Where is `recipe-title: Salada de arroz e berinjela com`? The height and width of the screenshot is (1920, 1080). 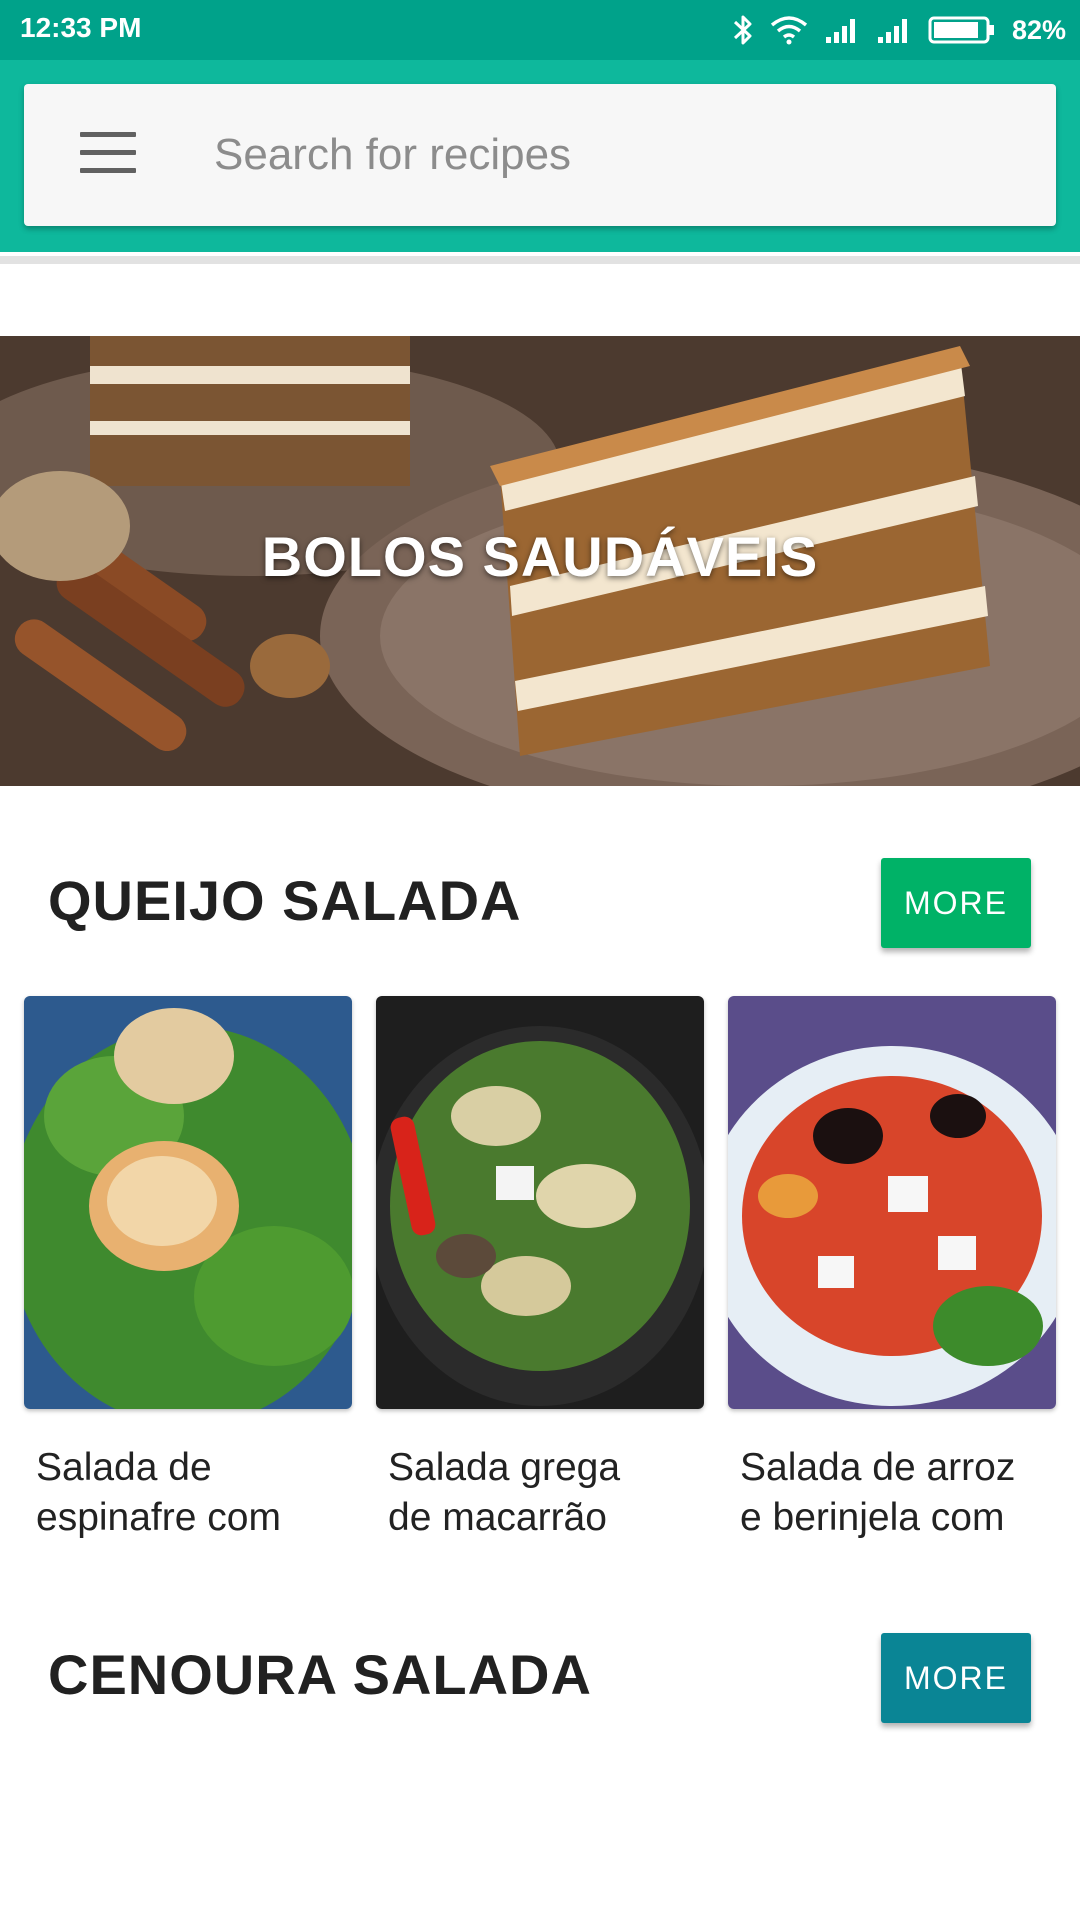
recipe-title: Salada de arroz e berinjela com is located at coordinates (878, 1492).